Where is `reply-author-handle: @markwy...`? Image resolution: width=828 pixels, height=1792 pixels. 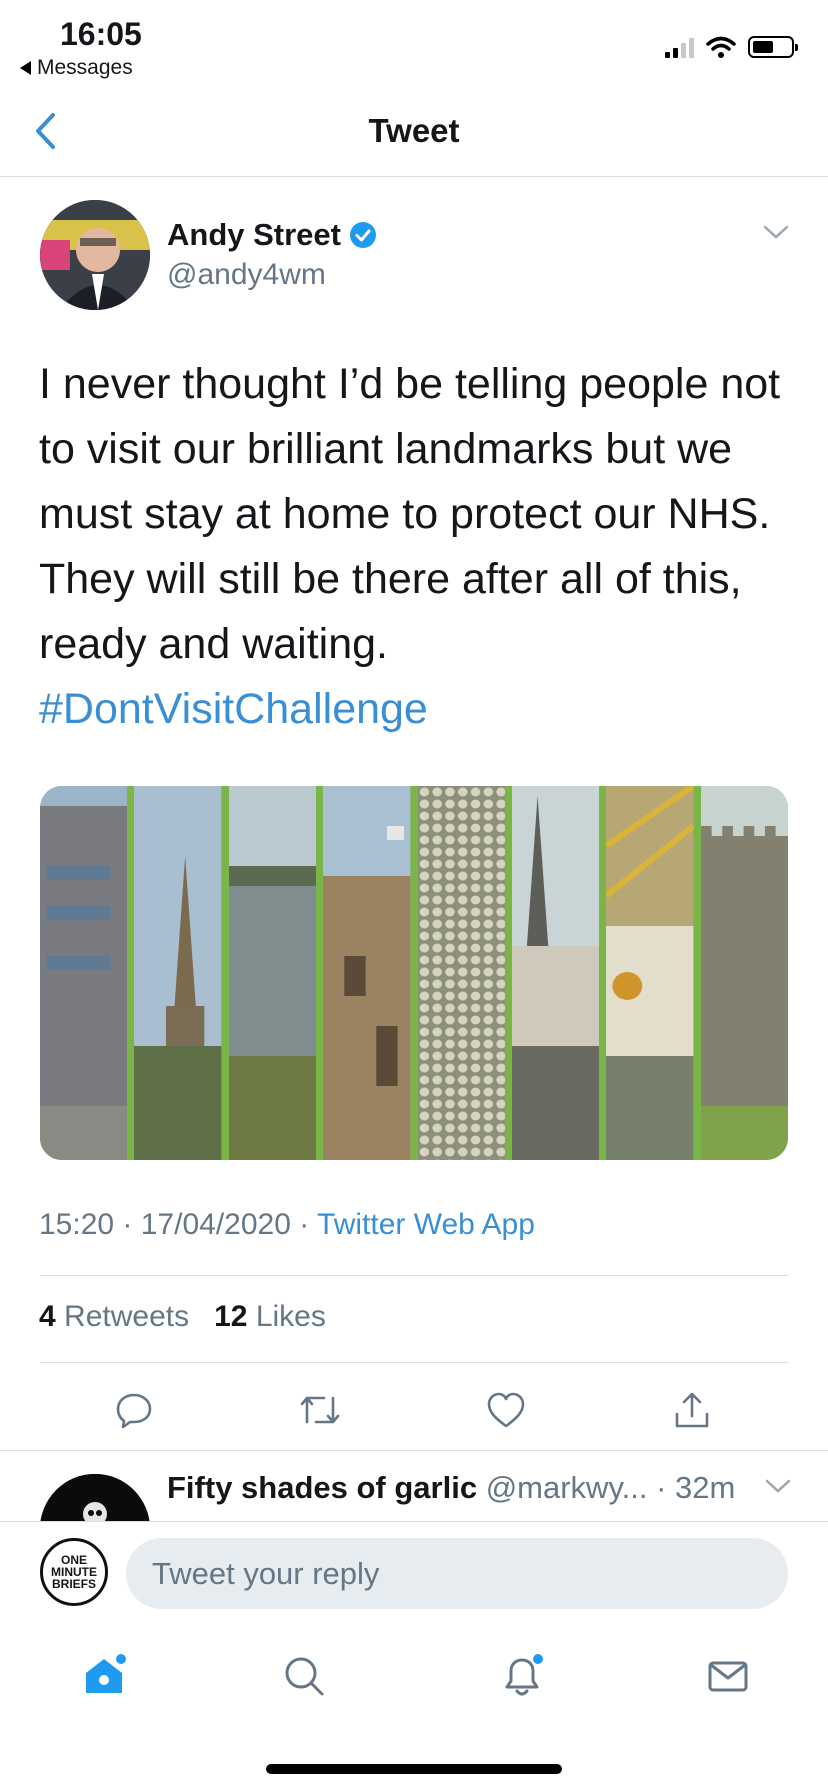 reply-author-handle: @markwy... is located at coordinates (566, 1487).